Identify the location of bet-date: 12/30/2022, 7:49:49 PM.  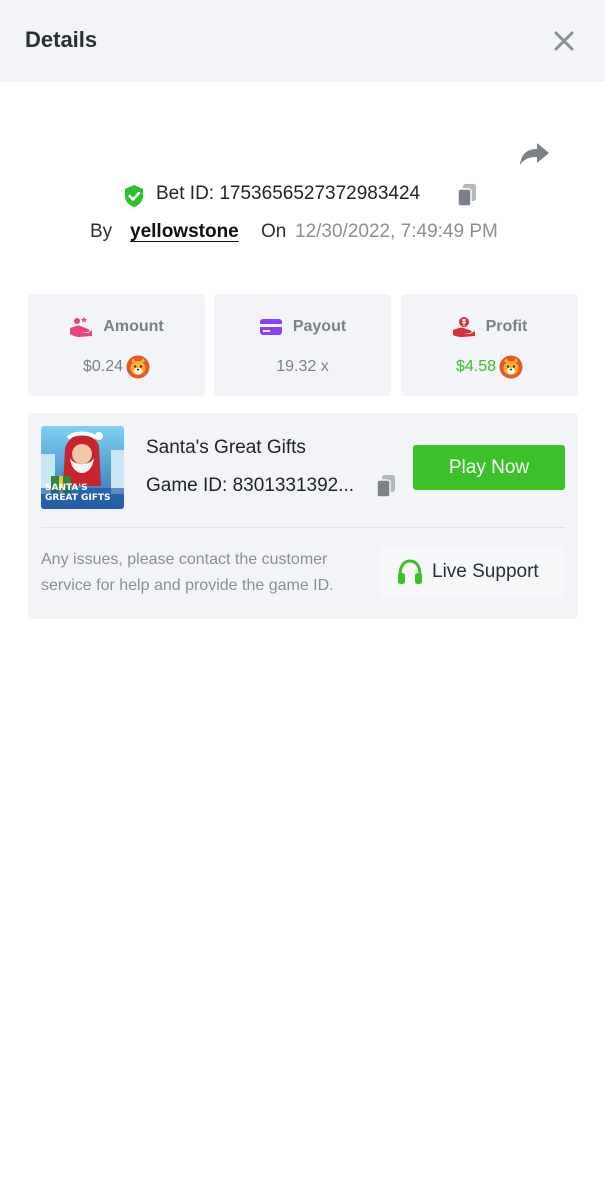
(396, 231).